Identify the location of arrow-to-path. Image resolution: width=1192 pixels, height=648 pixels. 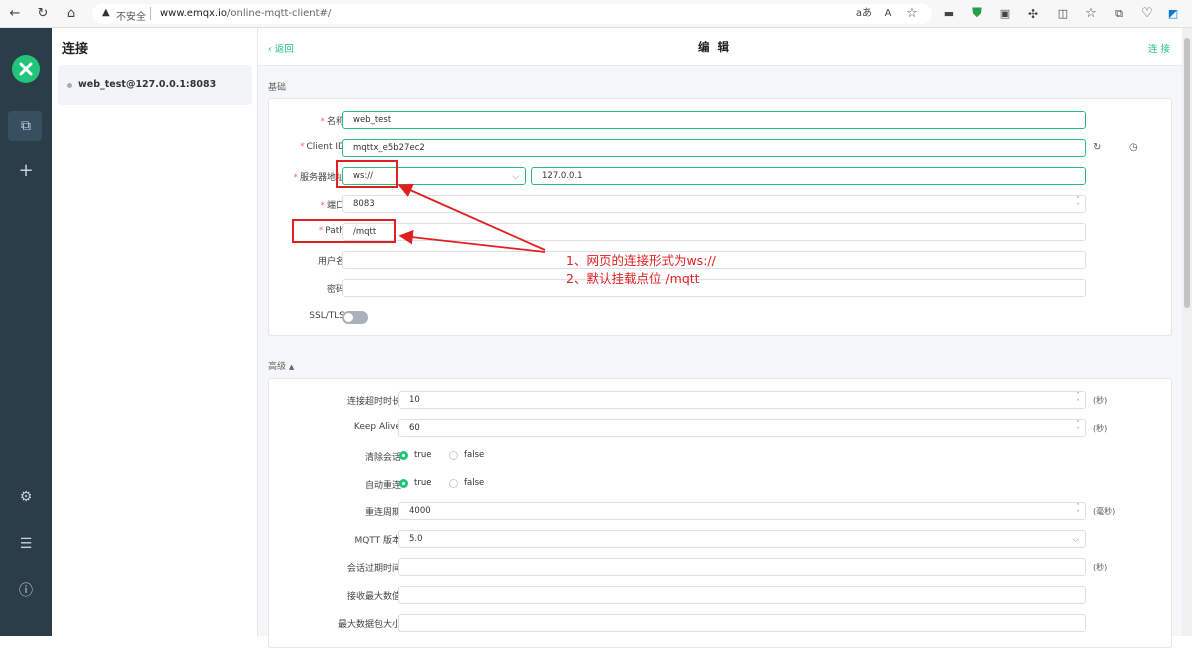
(472, 241).